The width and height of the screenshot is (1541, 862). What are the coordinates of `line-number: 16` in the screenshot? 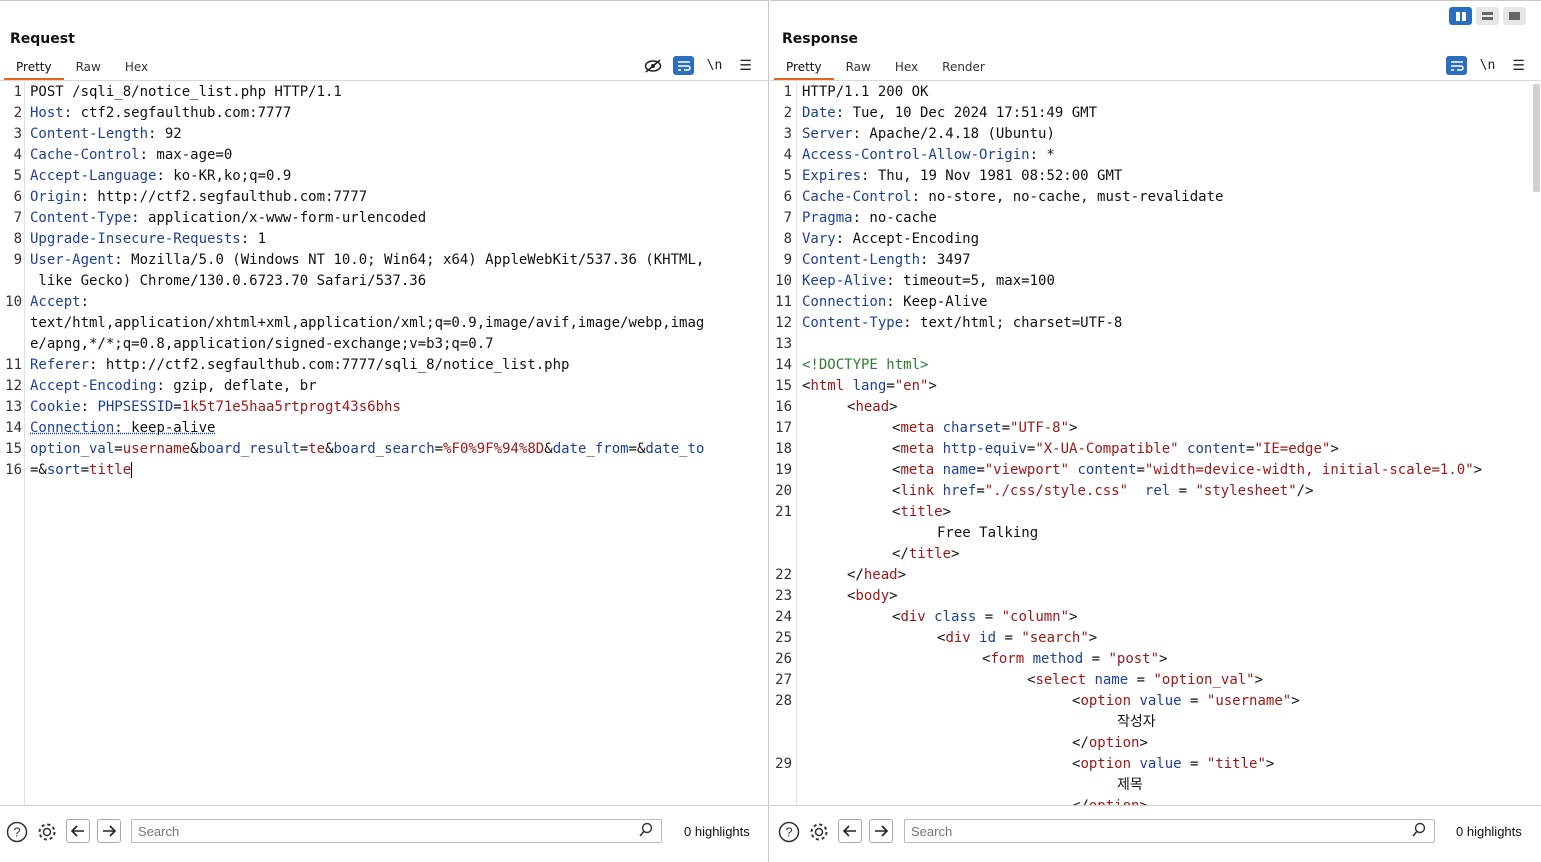 It's located at (783, 407).